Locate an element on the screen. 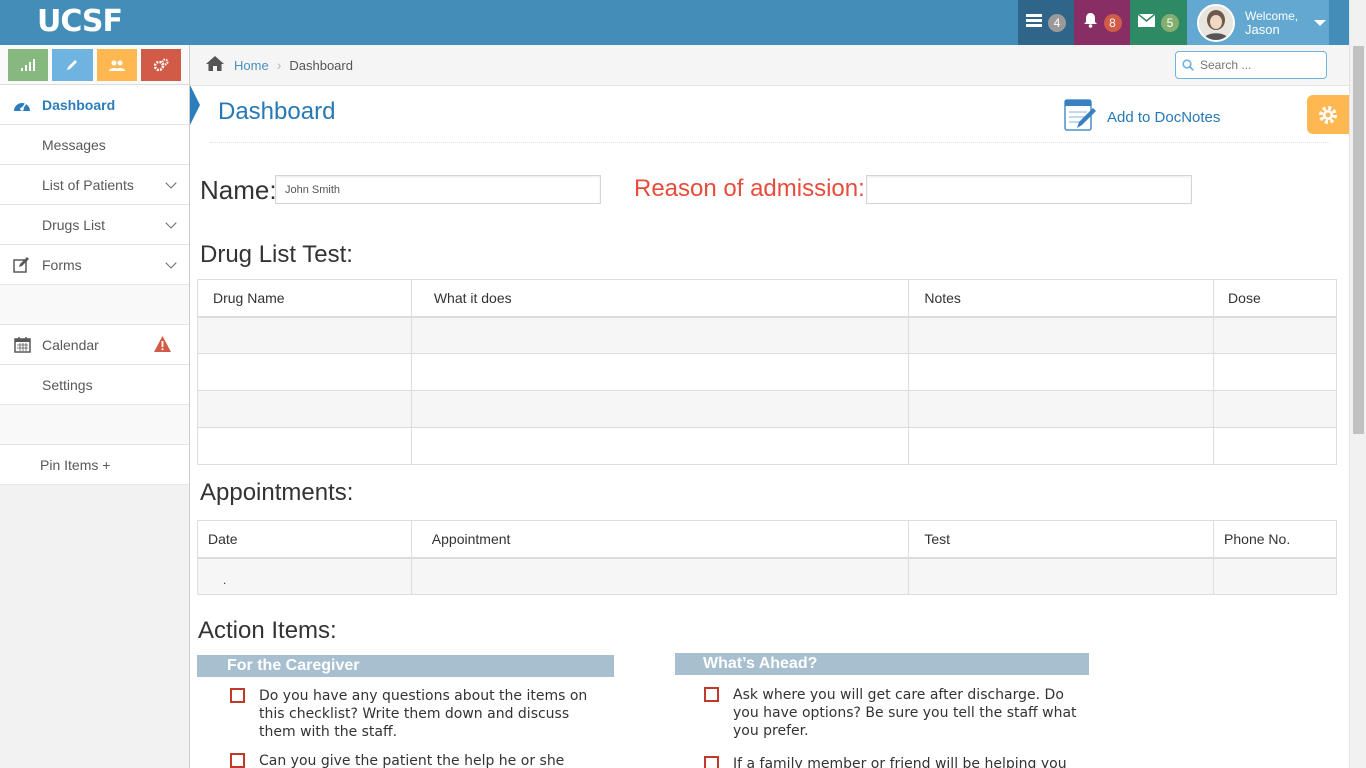 This screenshot has height=768, width=1366. search-icon is located at coordinates (1188, 65).